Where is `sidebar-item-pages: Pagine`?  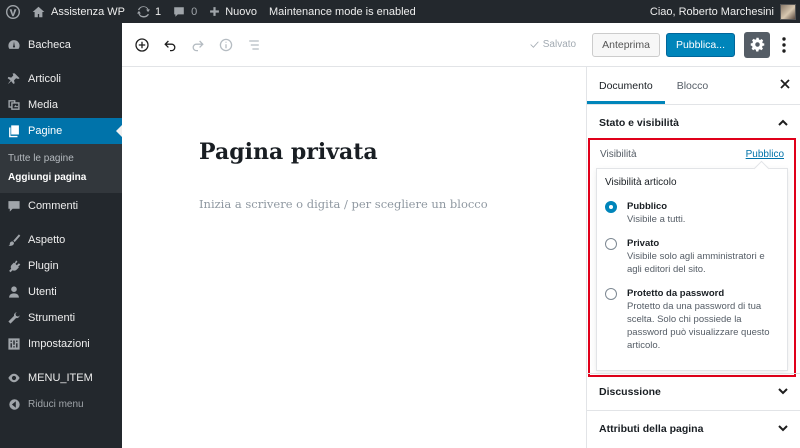
sidebar-item-pages: Pagine is located at coordinates (61, 131).